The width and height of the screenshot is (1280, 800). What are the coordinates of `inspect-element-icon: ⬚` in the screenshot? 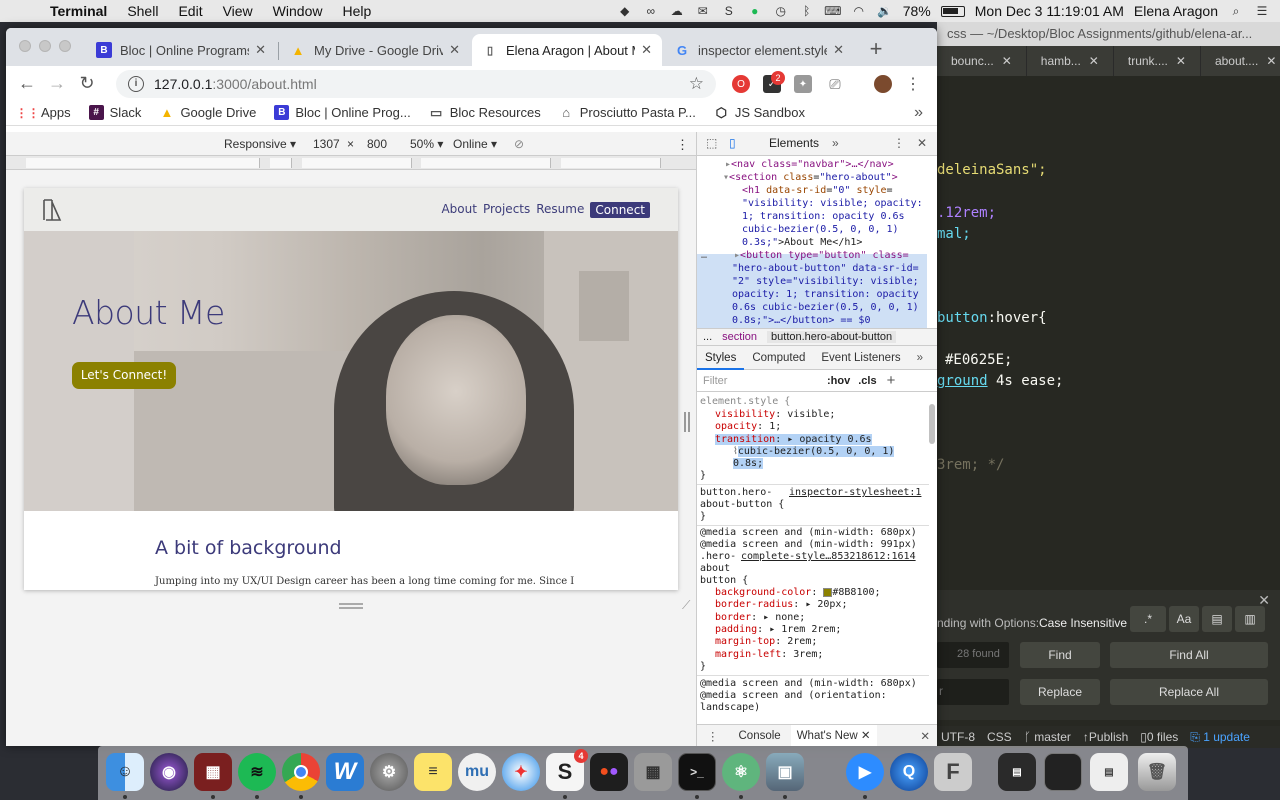 It's located at (711, 143).